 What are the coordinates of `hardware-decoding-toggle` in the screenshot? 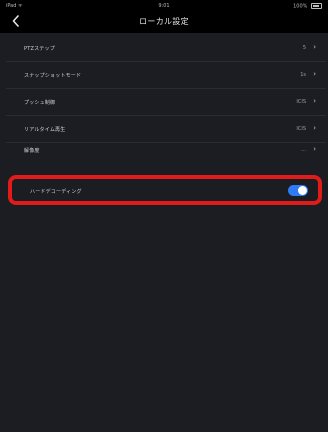 It's located at (298, 190).